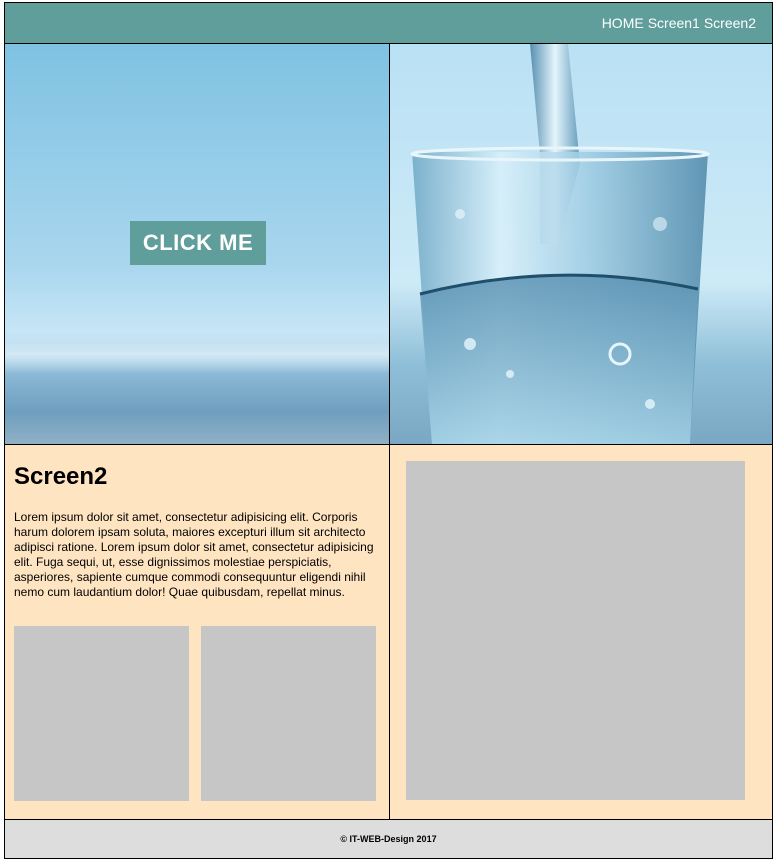 This screenshot has height=864, width=778. What do you see at coordinates (674, 23) in the screenshot?
I see `nav-link-screen1: Screen1` at bounding box center [674, 23].